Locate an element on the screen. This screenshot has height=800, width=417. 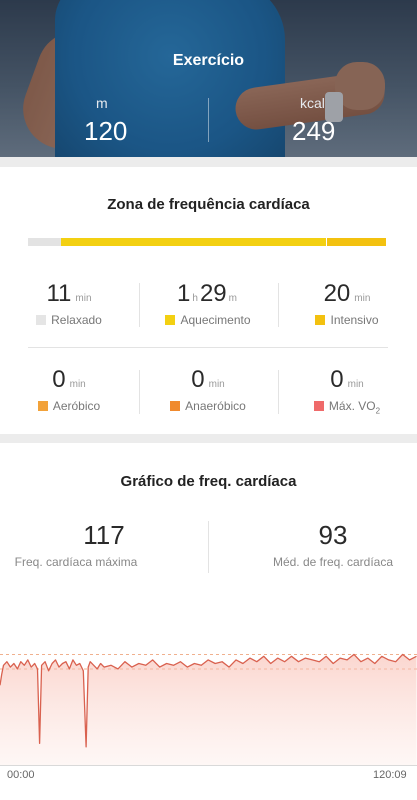
distance-unit: m is located at coordinates (102, 103).